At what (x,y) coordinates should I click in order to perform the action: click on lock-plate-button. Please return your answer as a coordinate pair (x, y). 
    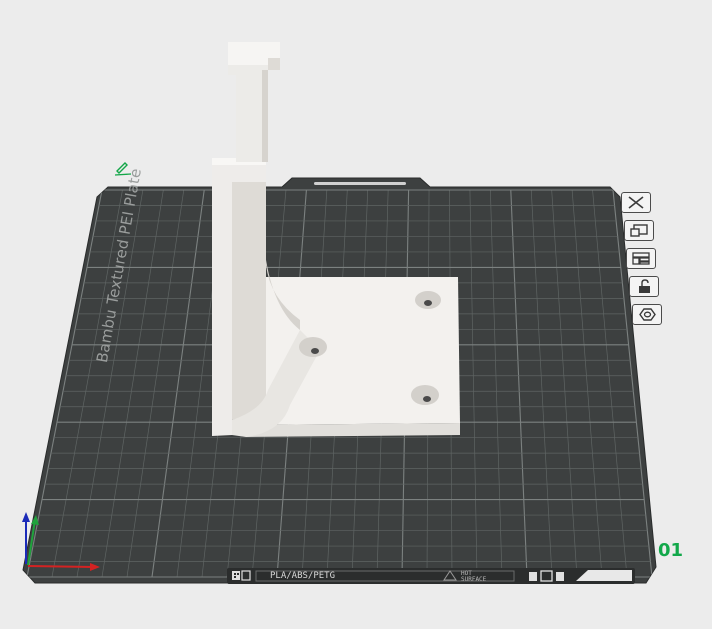
    Looking at the image, I should click on (644, 286).